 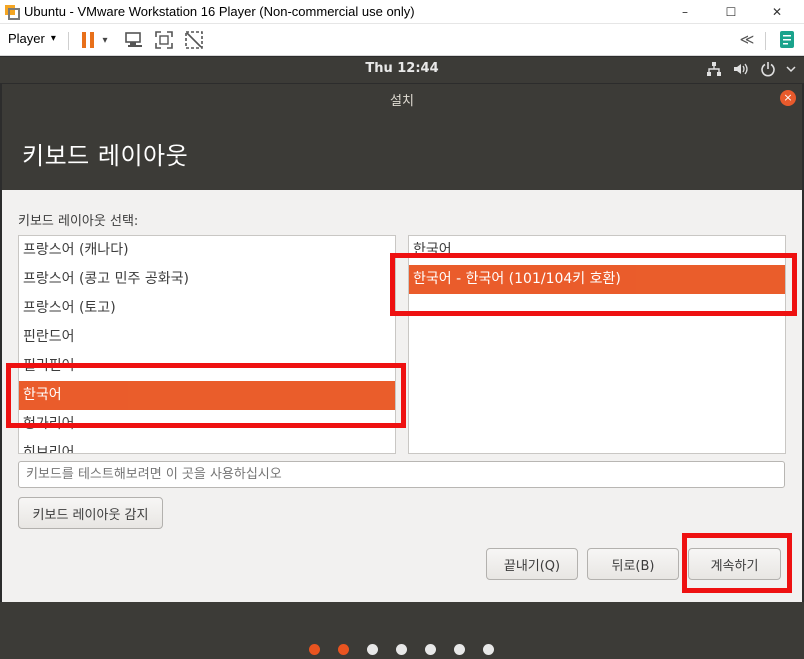 I want to click on send-ctrl-alt-del-icon, so click(x=134, y=40).